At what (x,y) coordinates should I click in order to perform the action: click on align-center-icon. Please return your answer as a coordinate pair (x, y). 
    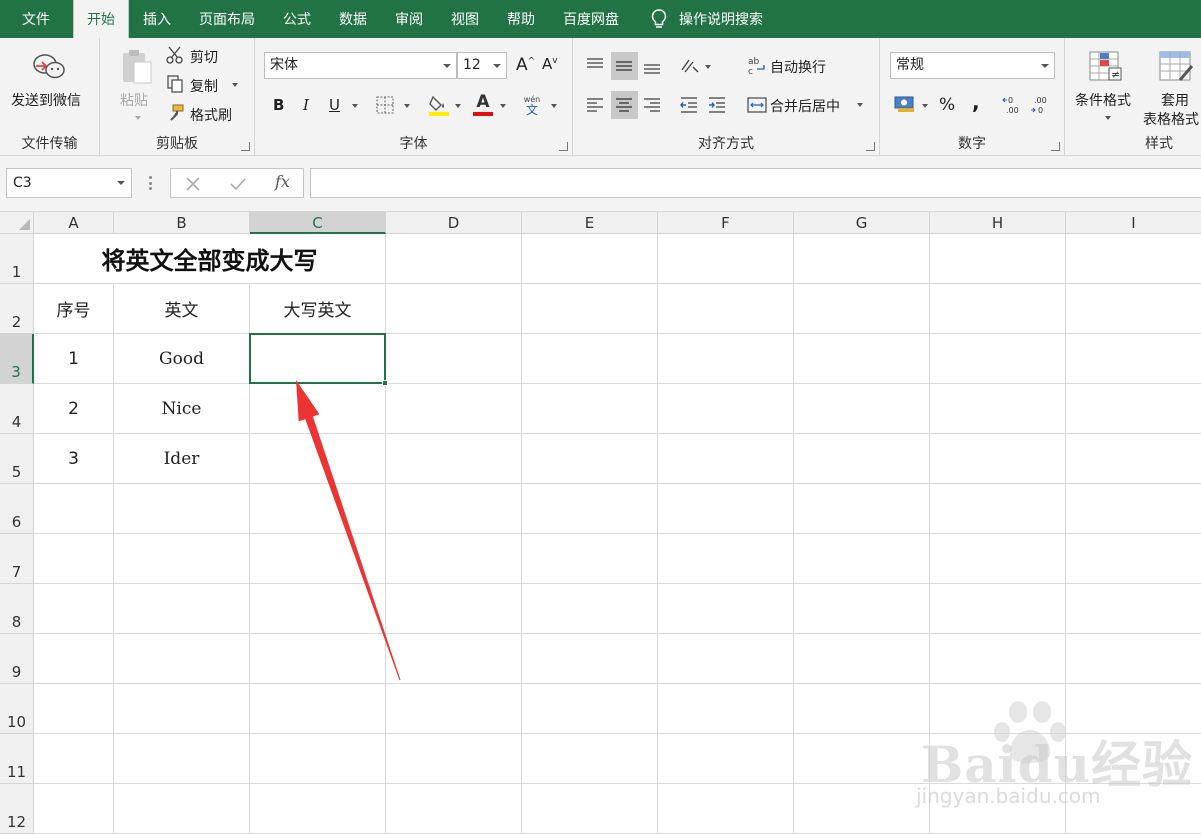
    Looking at the image, I should click on (624, 105).